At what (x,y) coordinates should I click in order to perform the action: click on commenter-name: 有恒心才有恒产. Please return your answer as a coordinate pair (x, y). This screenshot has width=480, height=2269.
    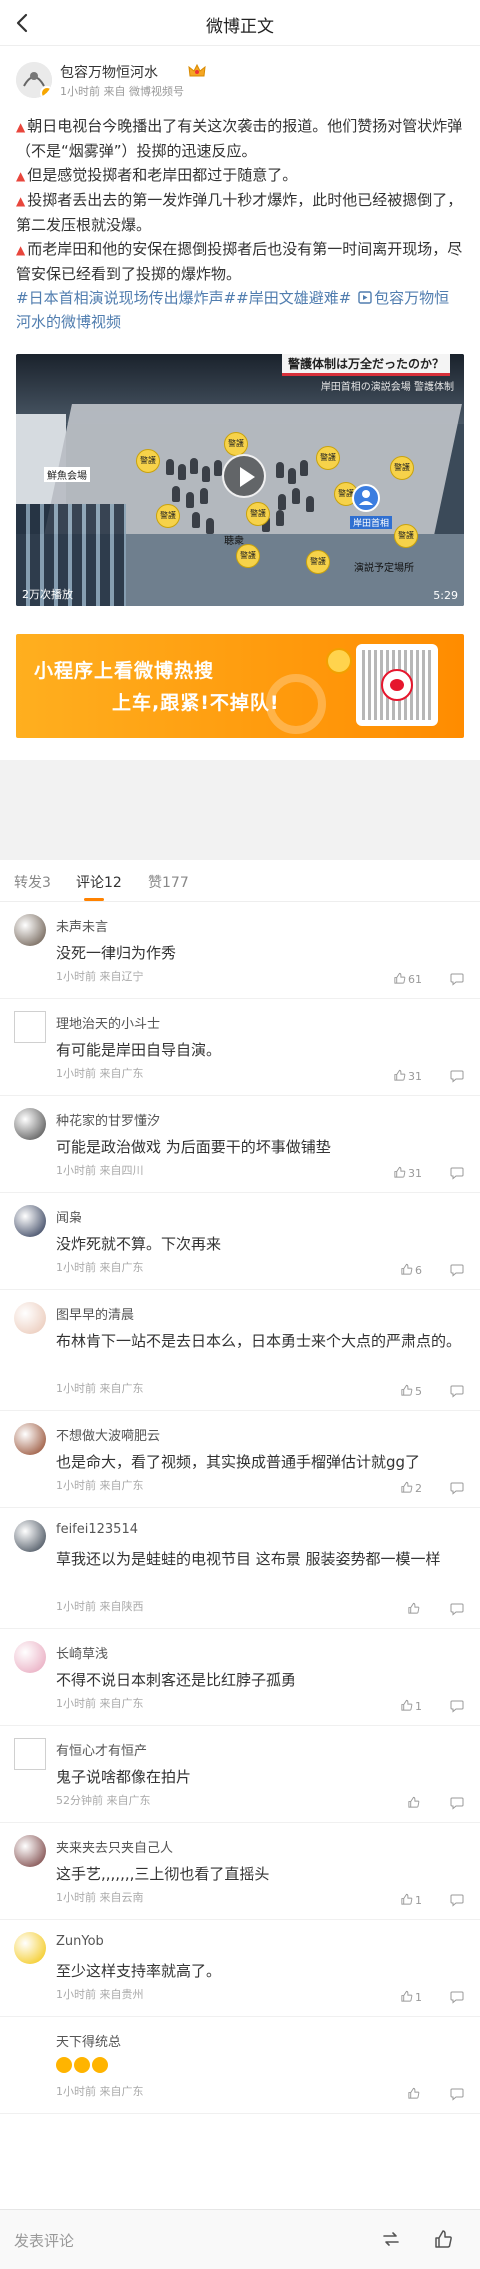
    Looking at the image, I should click on (101, 1749).